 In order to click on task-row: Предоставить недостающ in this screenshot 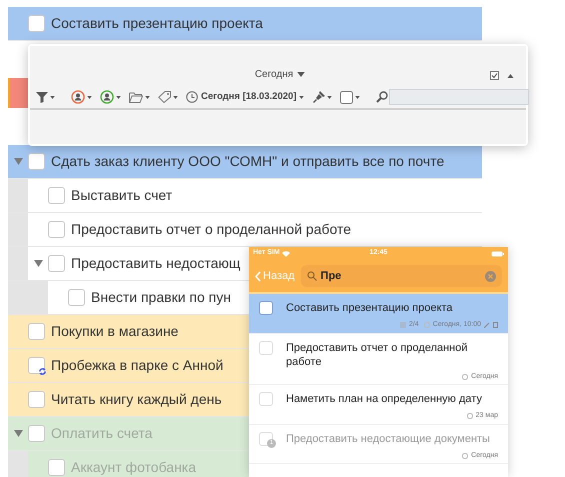, I will do `click(138, 263)`.